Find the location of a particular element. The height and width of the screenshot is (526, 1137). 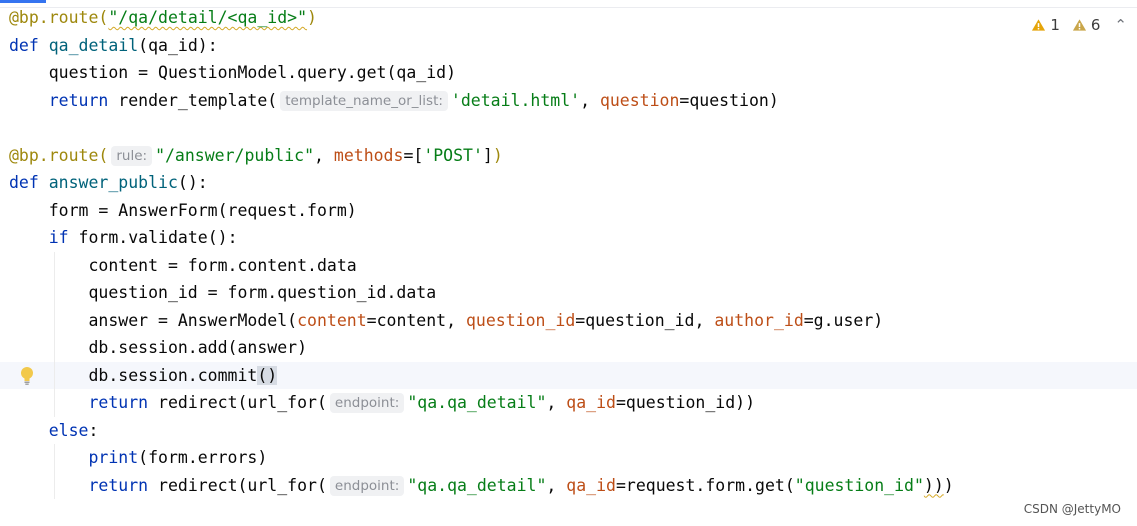

code-token: form = AnswerForm(request.form) is located at coordinates (183, 210).